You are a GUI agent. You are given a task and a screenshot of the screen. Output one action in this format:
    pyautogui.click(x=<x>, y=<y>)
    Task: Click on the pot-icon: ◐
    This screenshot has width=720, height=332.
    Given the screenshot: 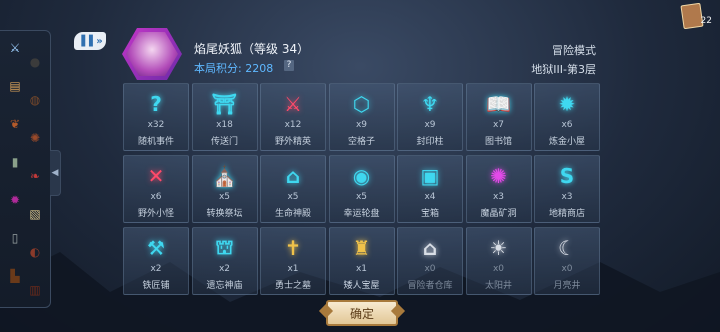 What is the action you would take?
    pyautogui.click(x=35, y=252)
    